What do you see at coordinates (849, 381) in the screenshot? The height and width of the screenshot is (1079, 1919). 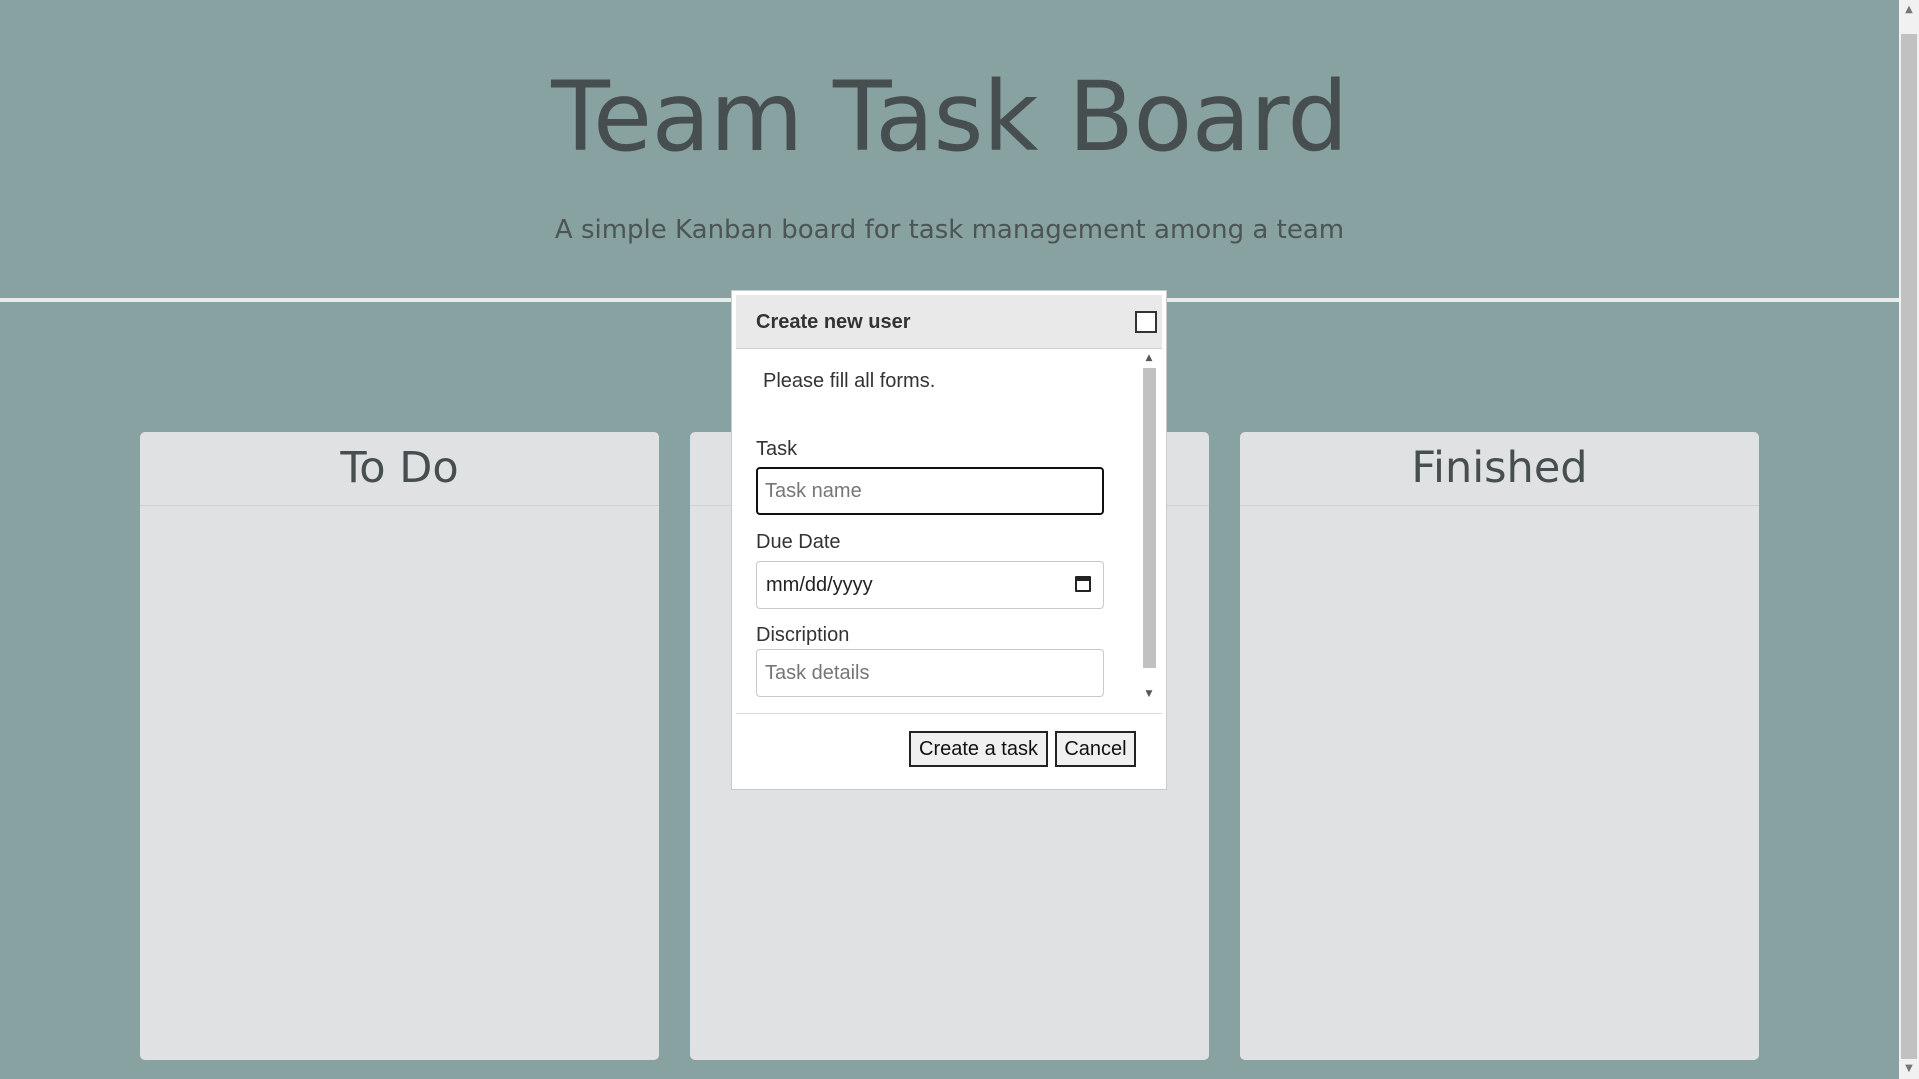 I see `modal-message: Please fill all forms.` at bounding box center [849, 381].